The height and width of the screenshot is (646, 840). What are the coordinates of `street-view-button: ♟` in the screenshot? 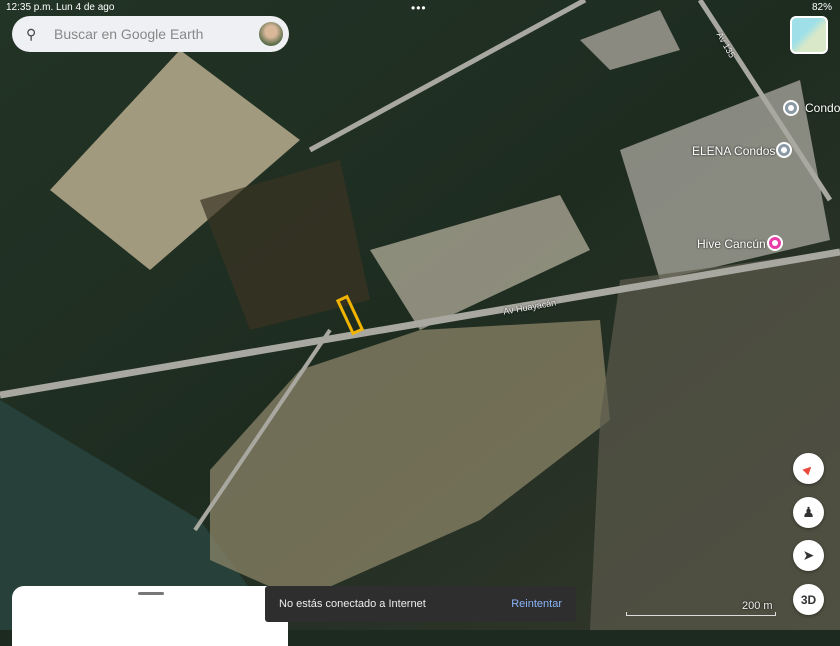 It's located at (808, 512).